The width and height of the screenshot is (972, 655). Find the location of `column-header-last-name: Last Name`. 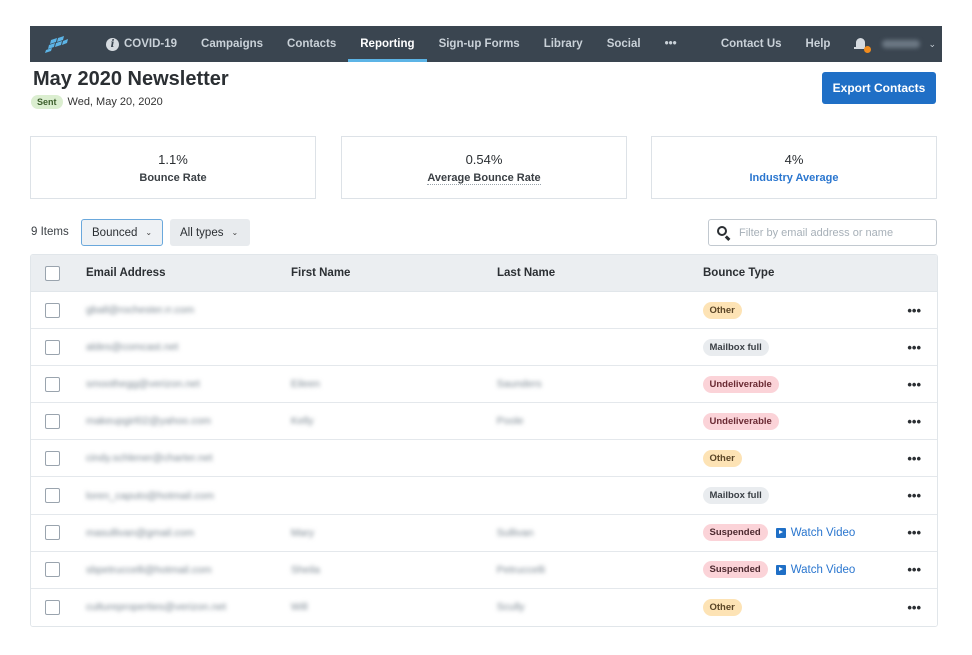

column-header-last-name: Last Name is located at coordinates (600, 273).